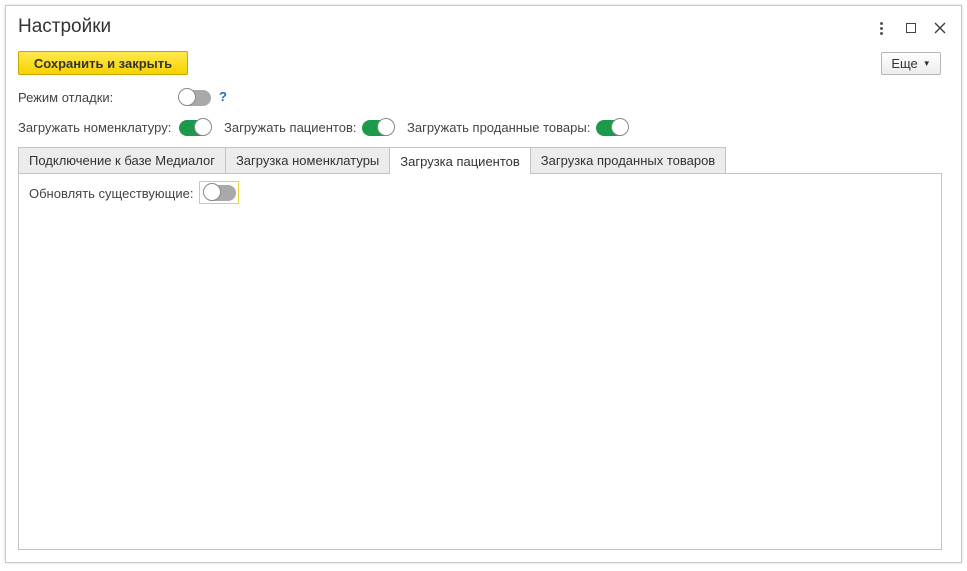 The height and width of the screenshot is (571, 967). What do you see at coordinates (940, 28) in the screenshot?
I see `close-icon` at bounding box center [940, 28].